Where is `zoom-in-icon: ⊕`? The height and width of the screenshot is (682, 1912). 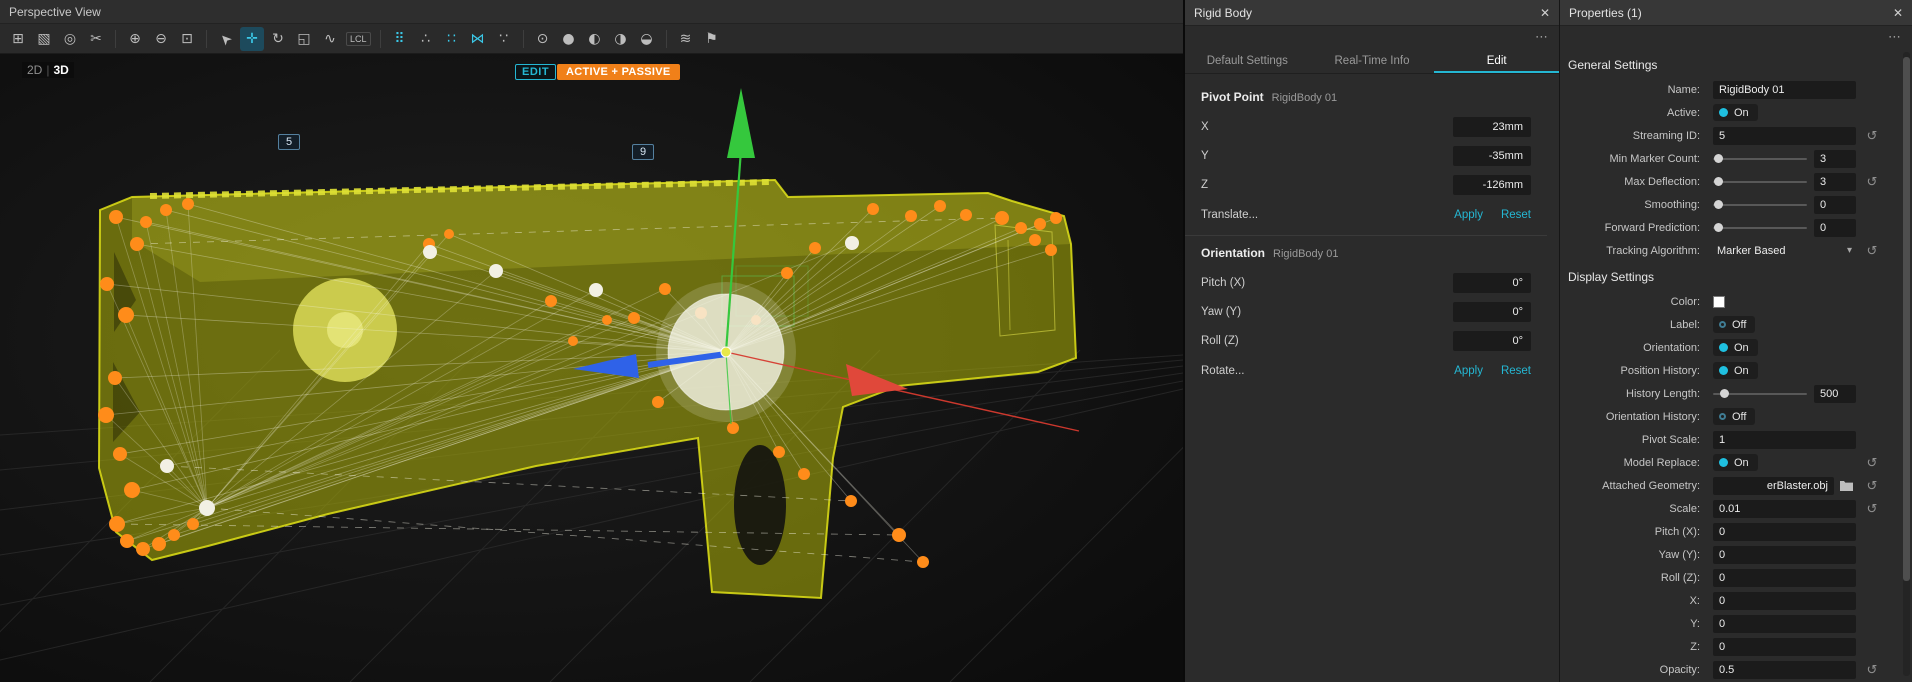 zoom-in-icon: ⊕ is located at coordinates (135, 39).